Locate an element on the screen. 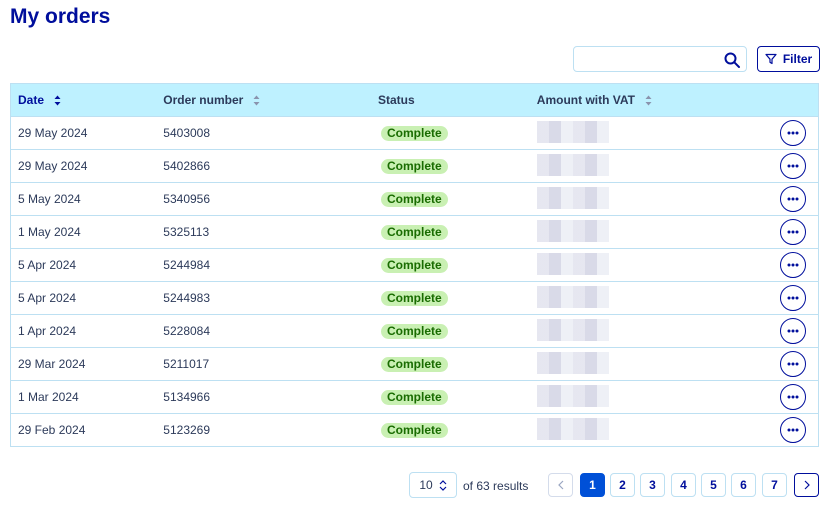  column-header-amount-label: Amount with VAT is located at coordinates (585, 100).